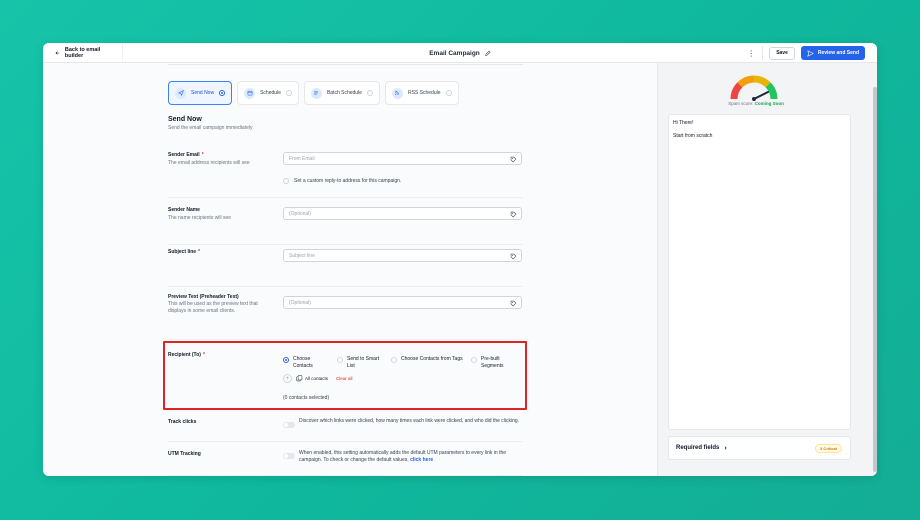 This screenshot has height=520, width=920. I want to click on review-button-label: Review and Send, so click(838, 53).